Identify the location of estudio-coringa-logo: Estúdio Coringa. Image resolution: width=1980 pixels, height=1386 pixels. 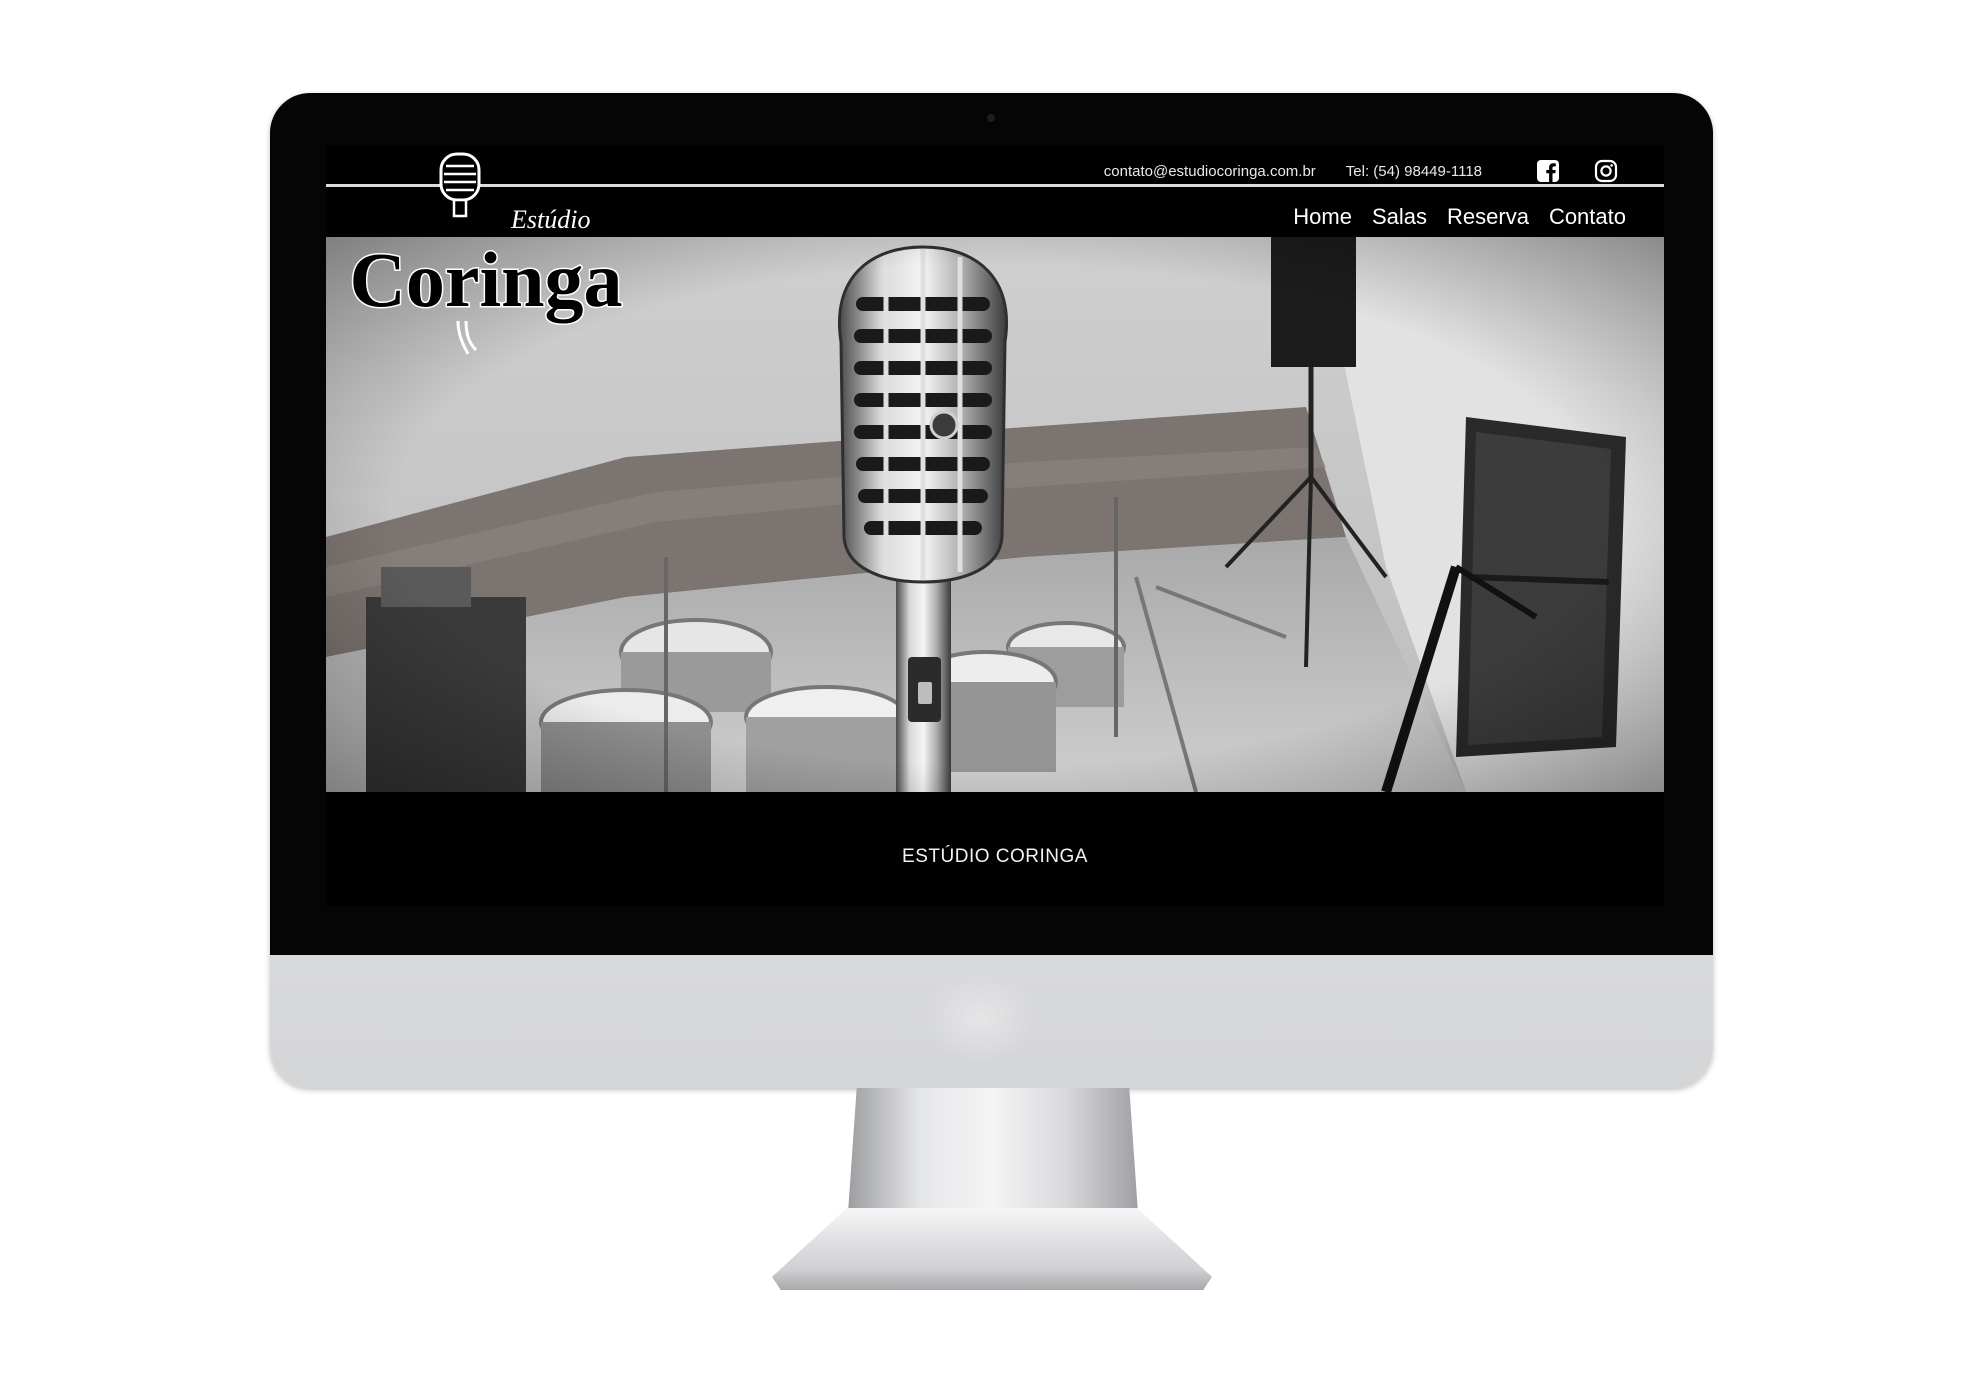
(486, 256).